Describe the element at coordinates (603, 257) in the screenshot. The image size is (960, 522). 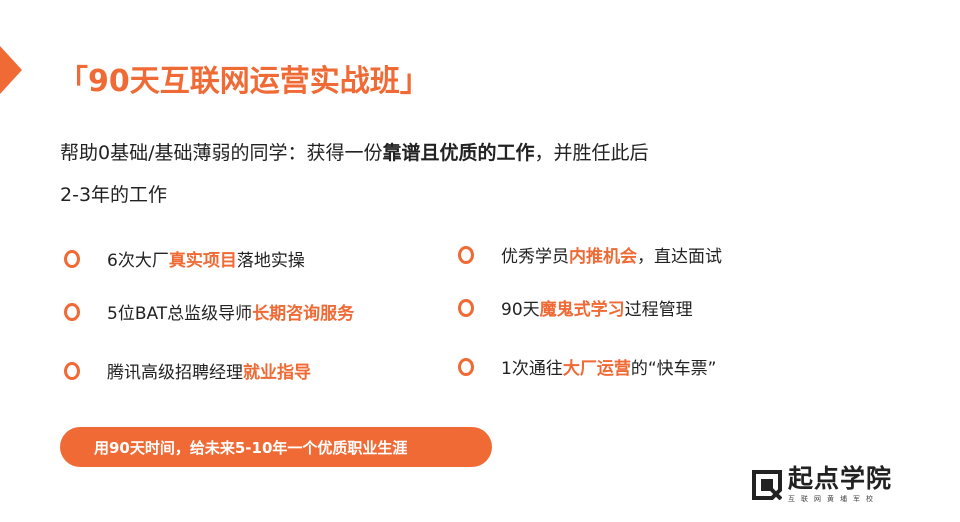
I see `feature-text-highlight: 内推机会` at that location.